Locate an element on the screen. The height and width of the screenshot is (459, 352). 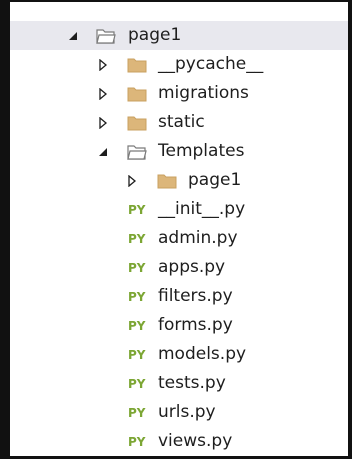
tree-item-label: __init__.py is located at coordinates (202, 209).